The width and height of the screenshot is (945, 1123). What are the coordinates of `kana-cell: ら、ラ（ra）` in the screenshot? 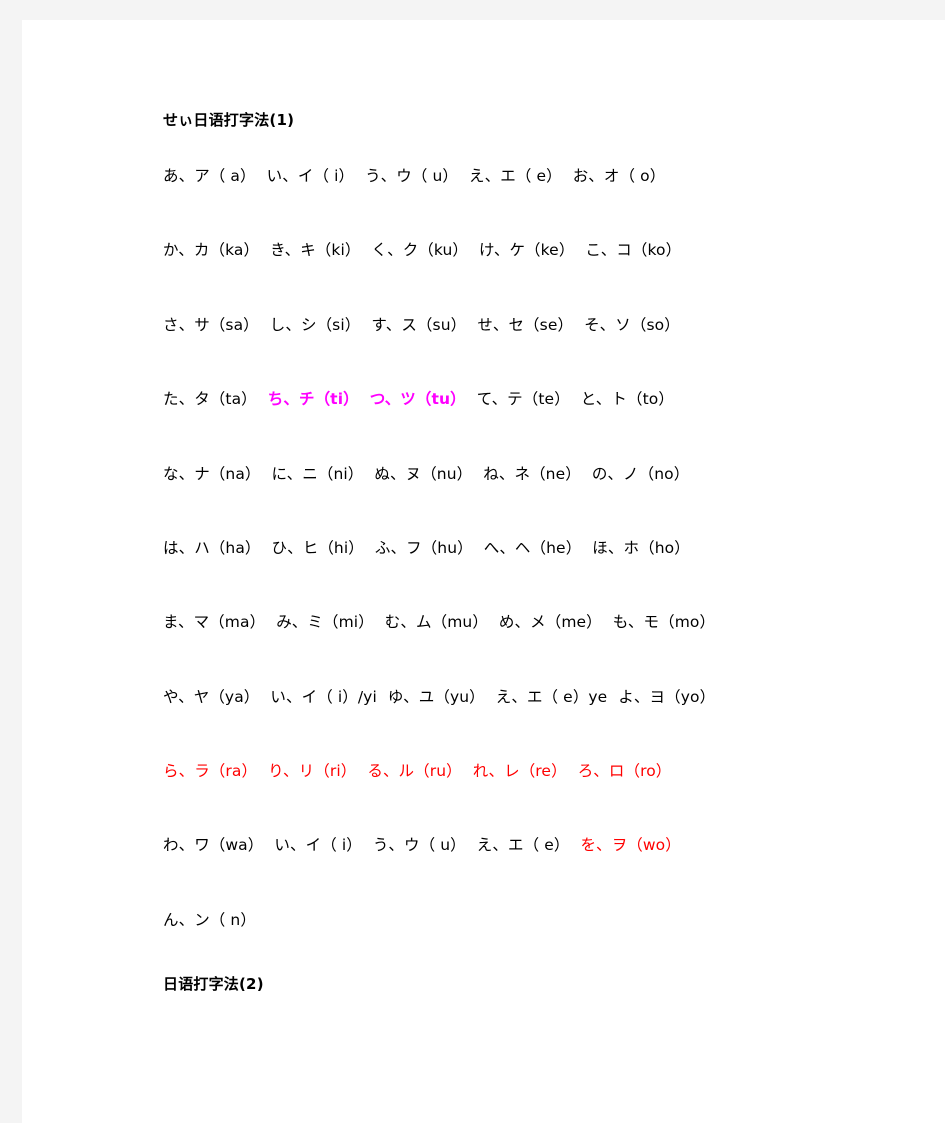 It's located at (210, 771).